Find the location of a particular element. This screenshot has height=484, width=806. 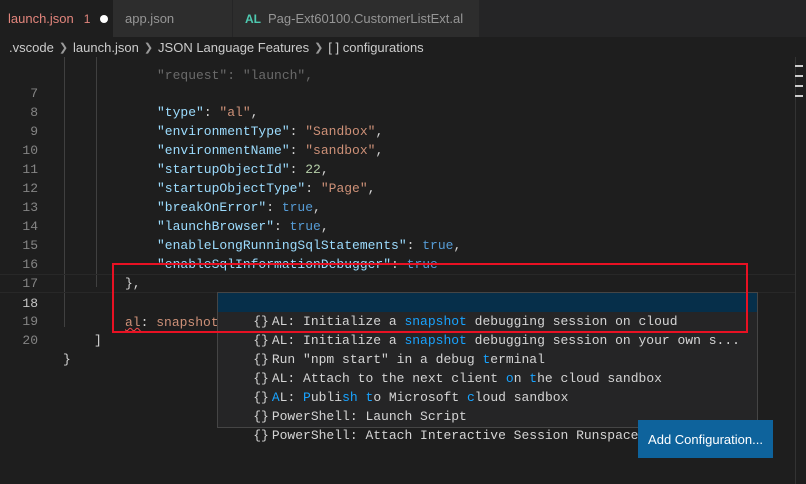

al-file-icon: AL is located at coordinates (253, 18).